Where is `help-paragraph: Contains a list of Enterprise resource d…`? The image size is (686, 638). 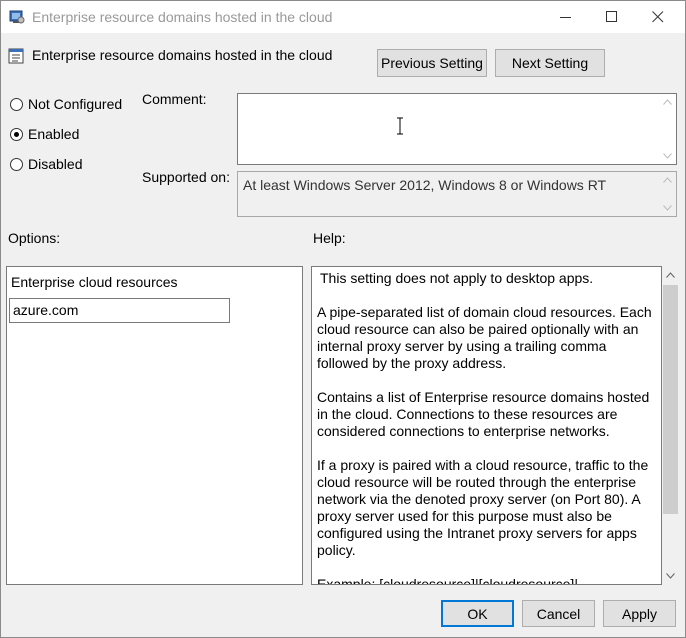 help-paragraph: Contains a list of Enterprise resource d… is located at coordinates (483, 414).